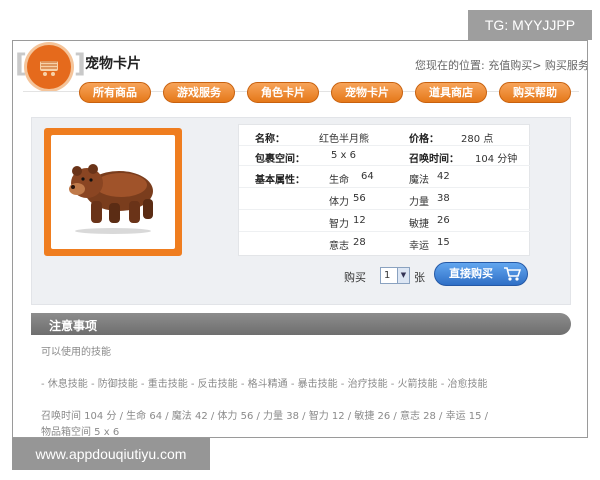  Describe the element at coordinates (387, 275) in the screenshot. I see `quantity-value: 1` at that location.